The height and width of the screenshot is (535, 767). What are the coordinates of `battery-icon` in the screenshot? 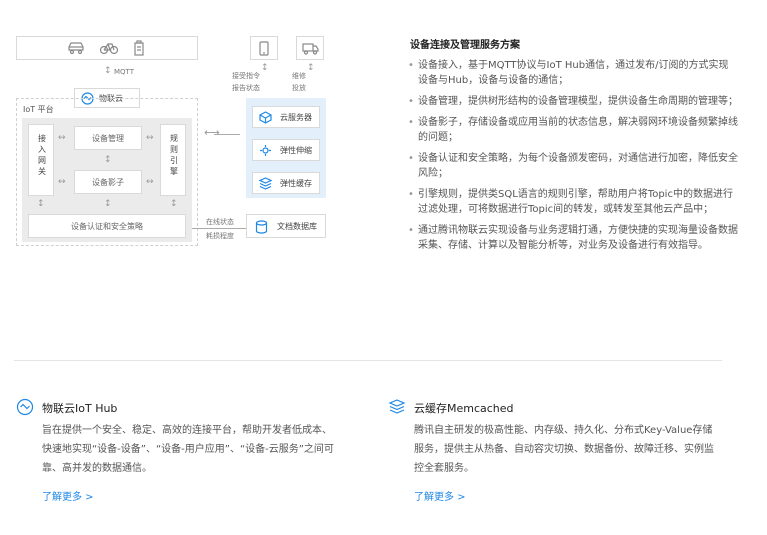 It's located at (139, 48).